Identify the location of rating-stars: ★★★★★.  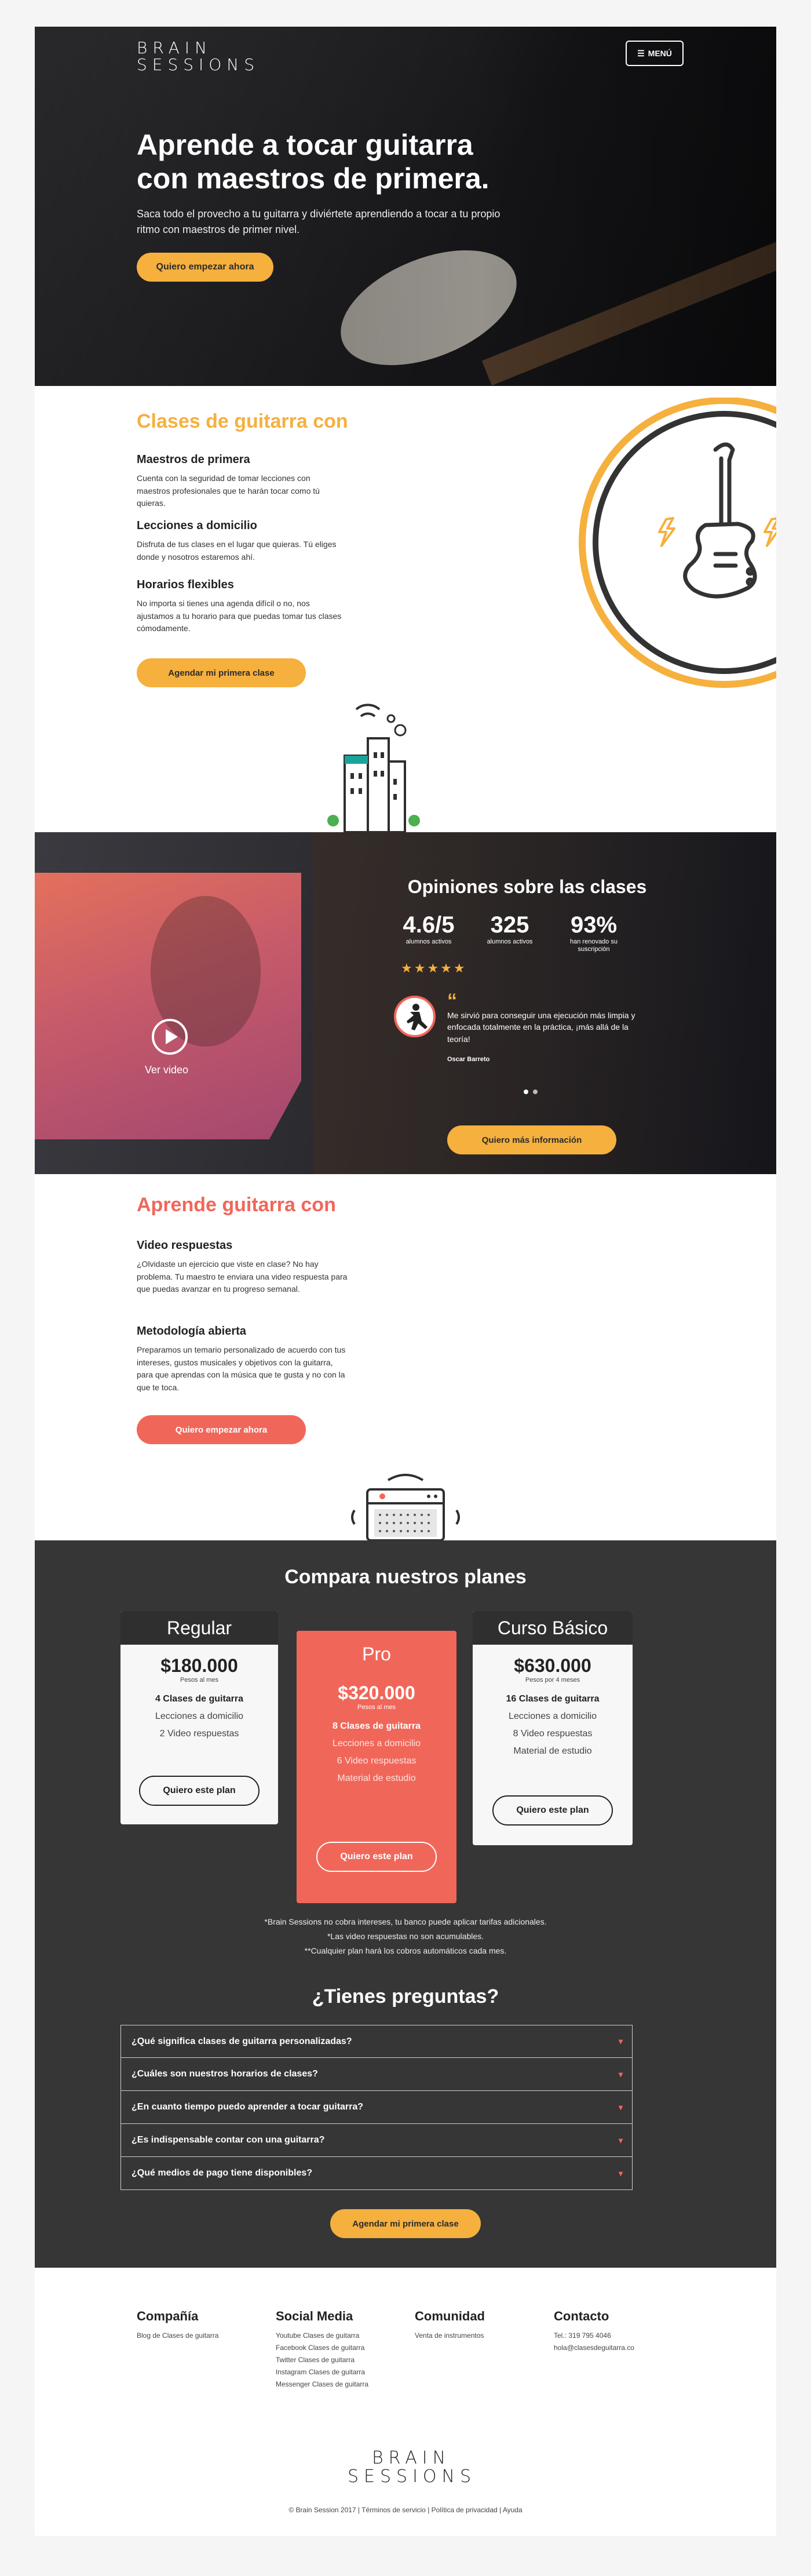
(434, 968).